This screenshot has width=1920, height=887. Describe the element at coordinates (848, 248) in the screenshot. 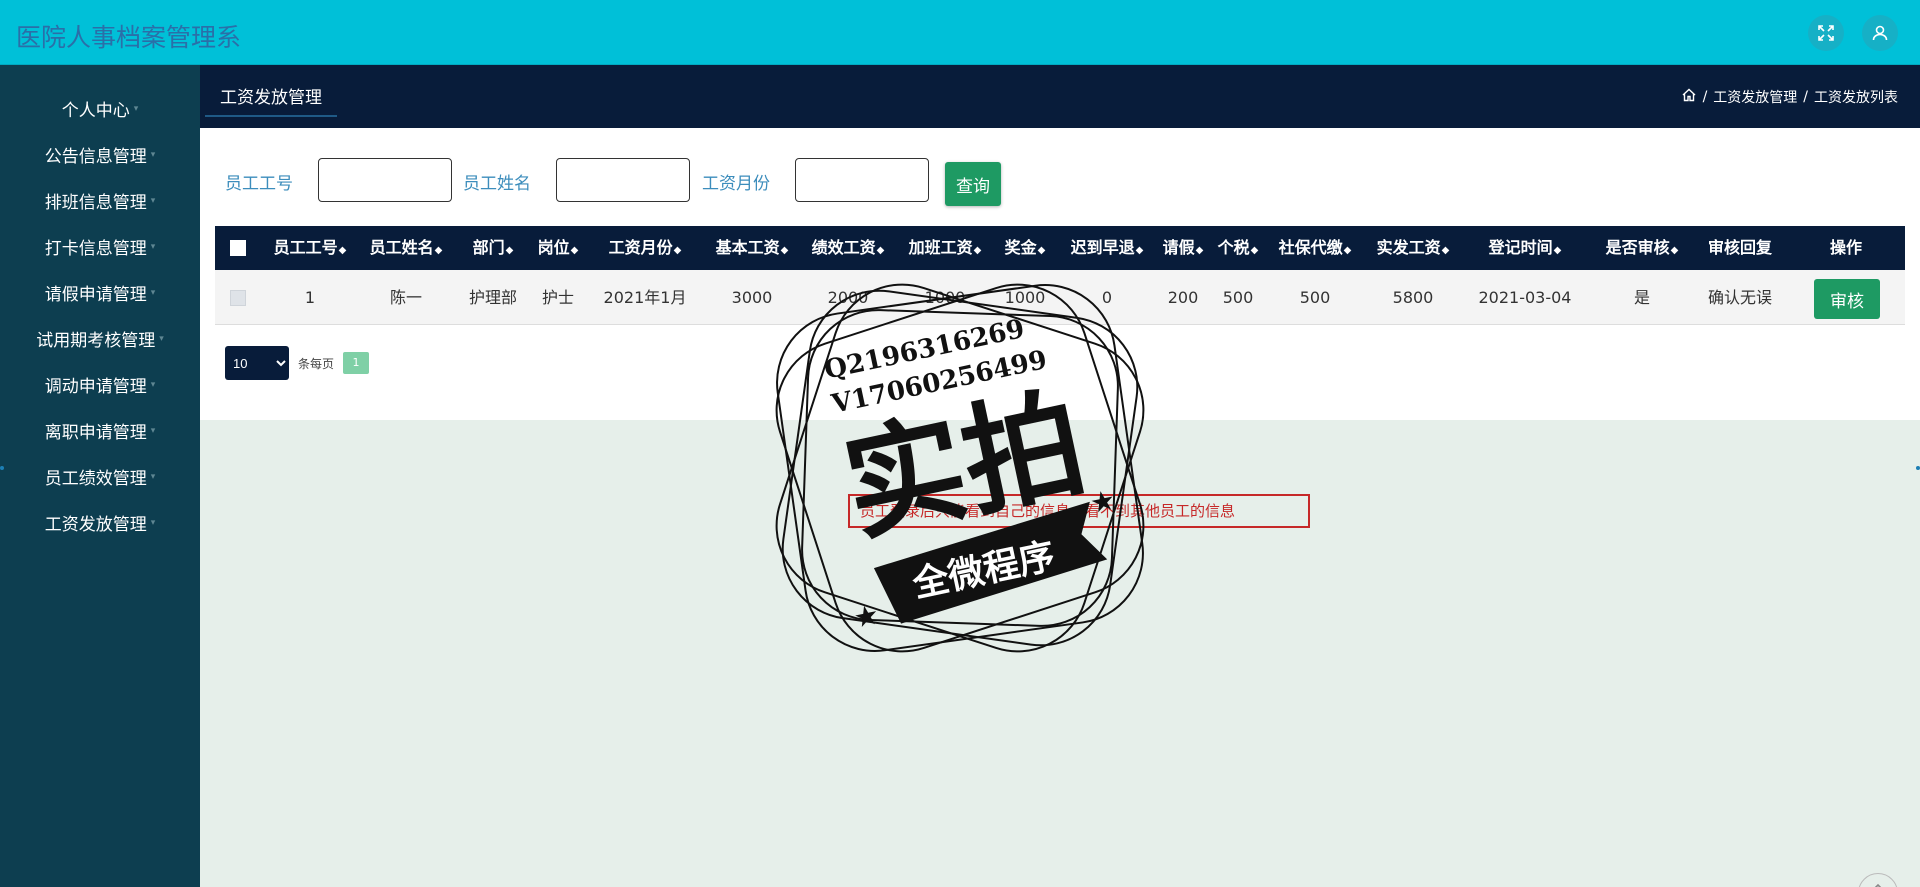

I see `column-header: 绩效工资◆` at that location.